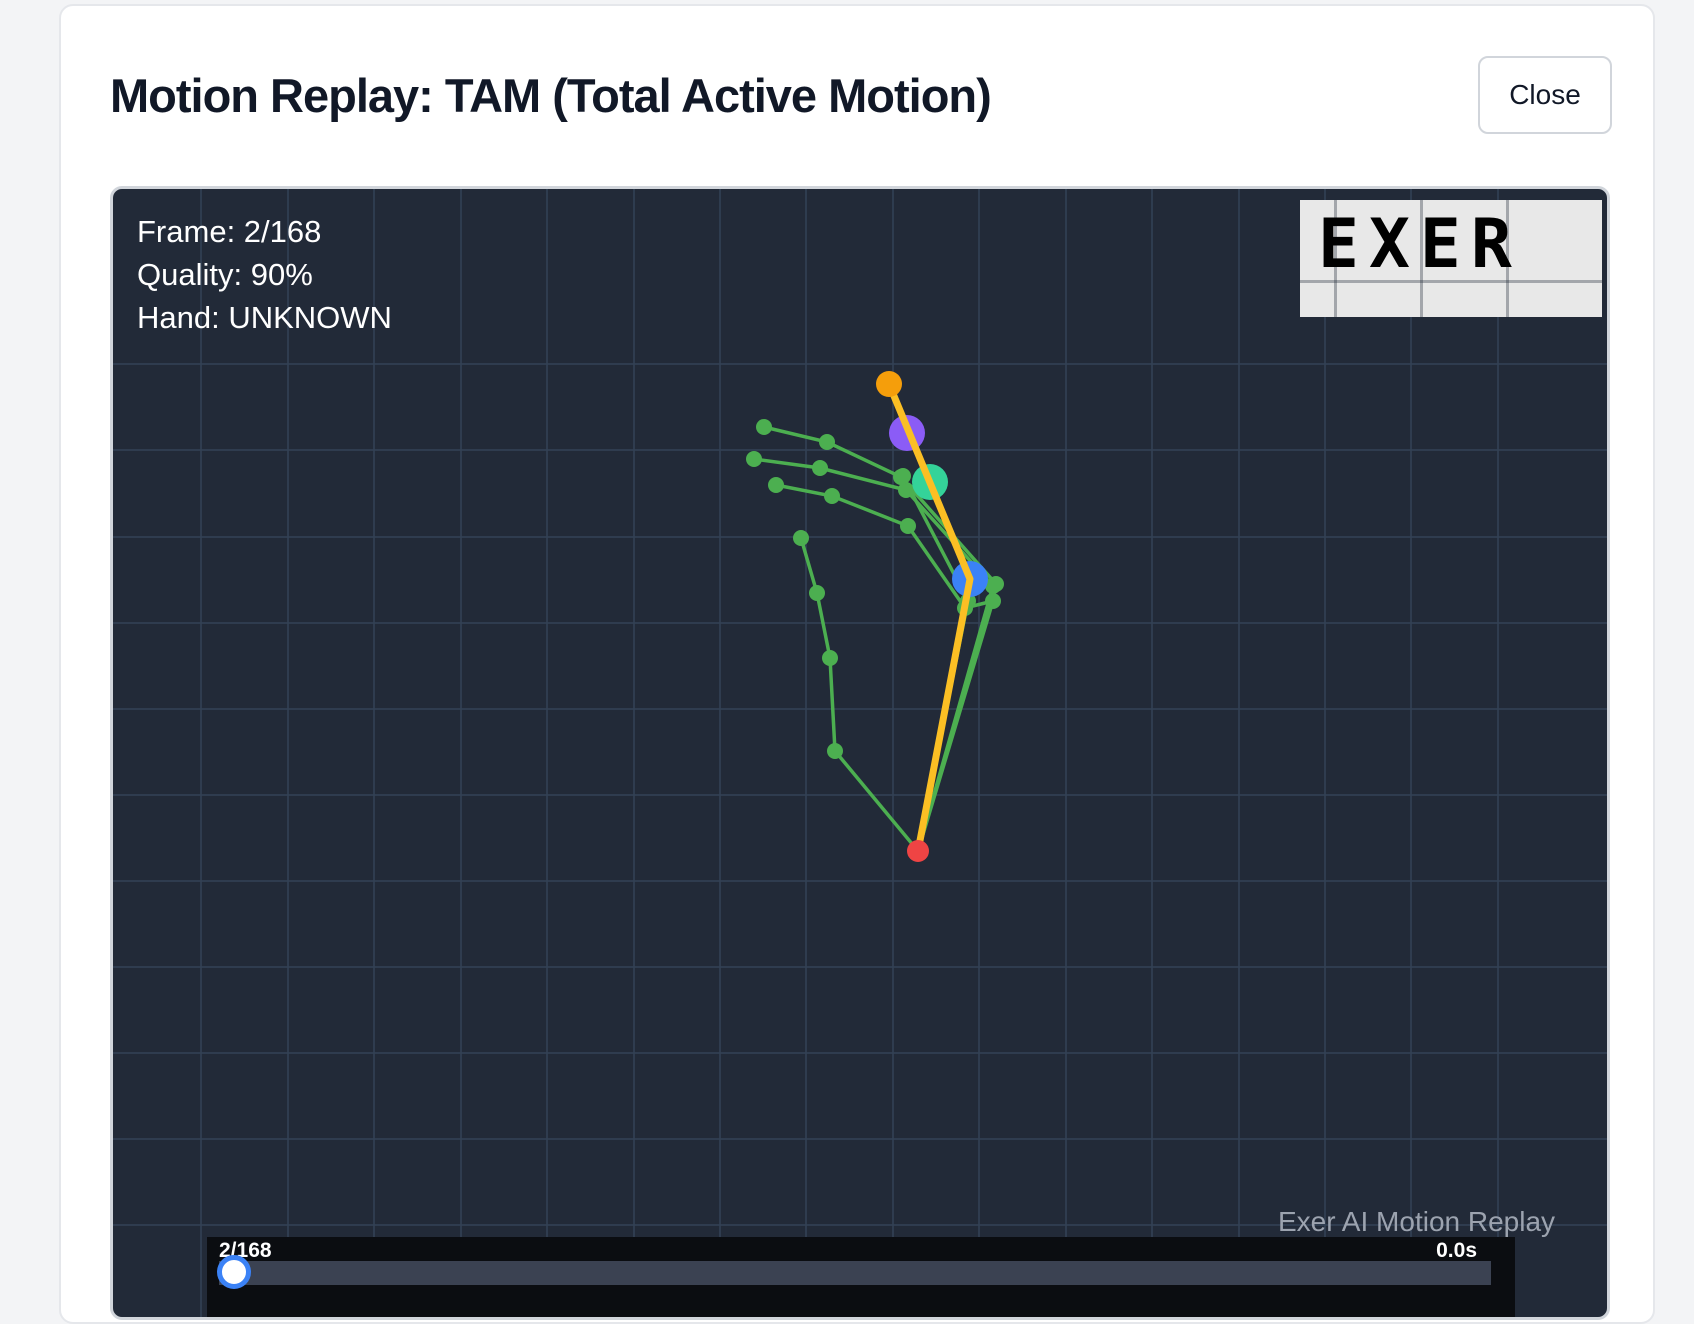  Describe the element at coordinates (1545, 95) in the screenshot. I see `close-button: Close` at that location.